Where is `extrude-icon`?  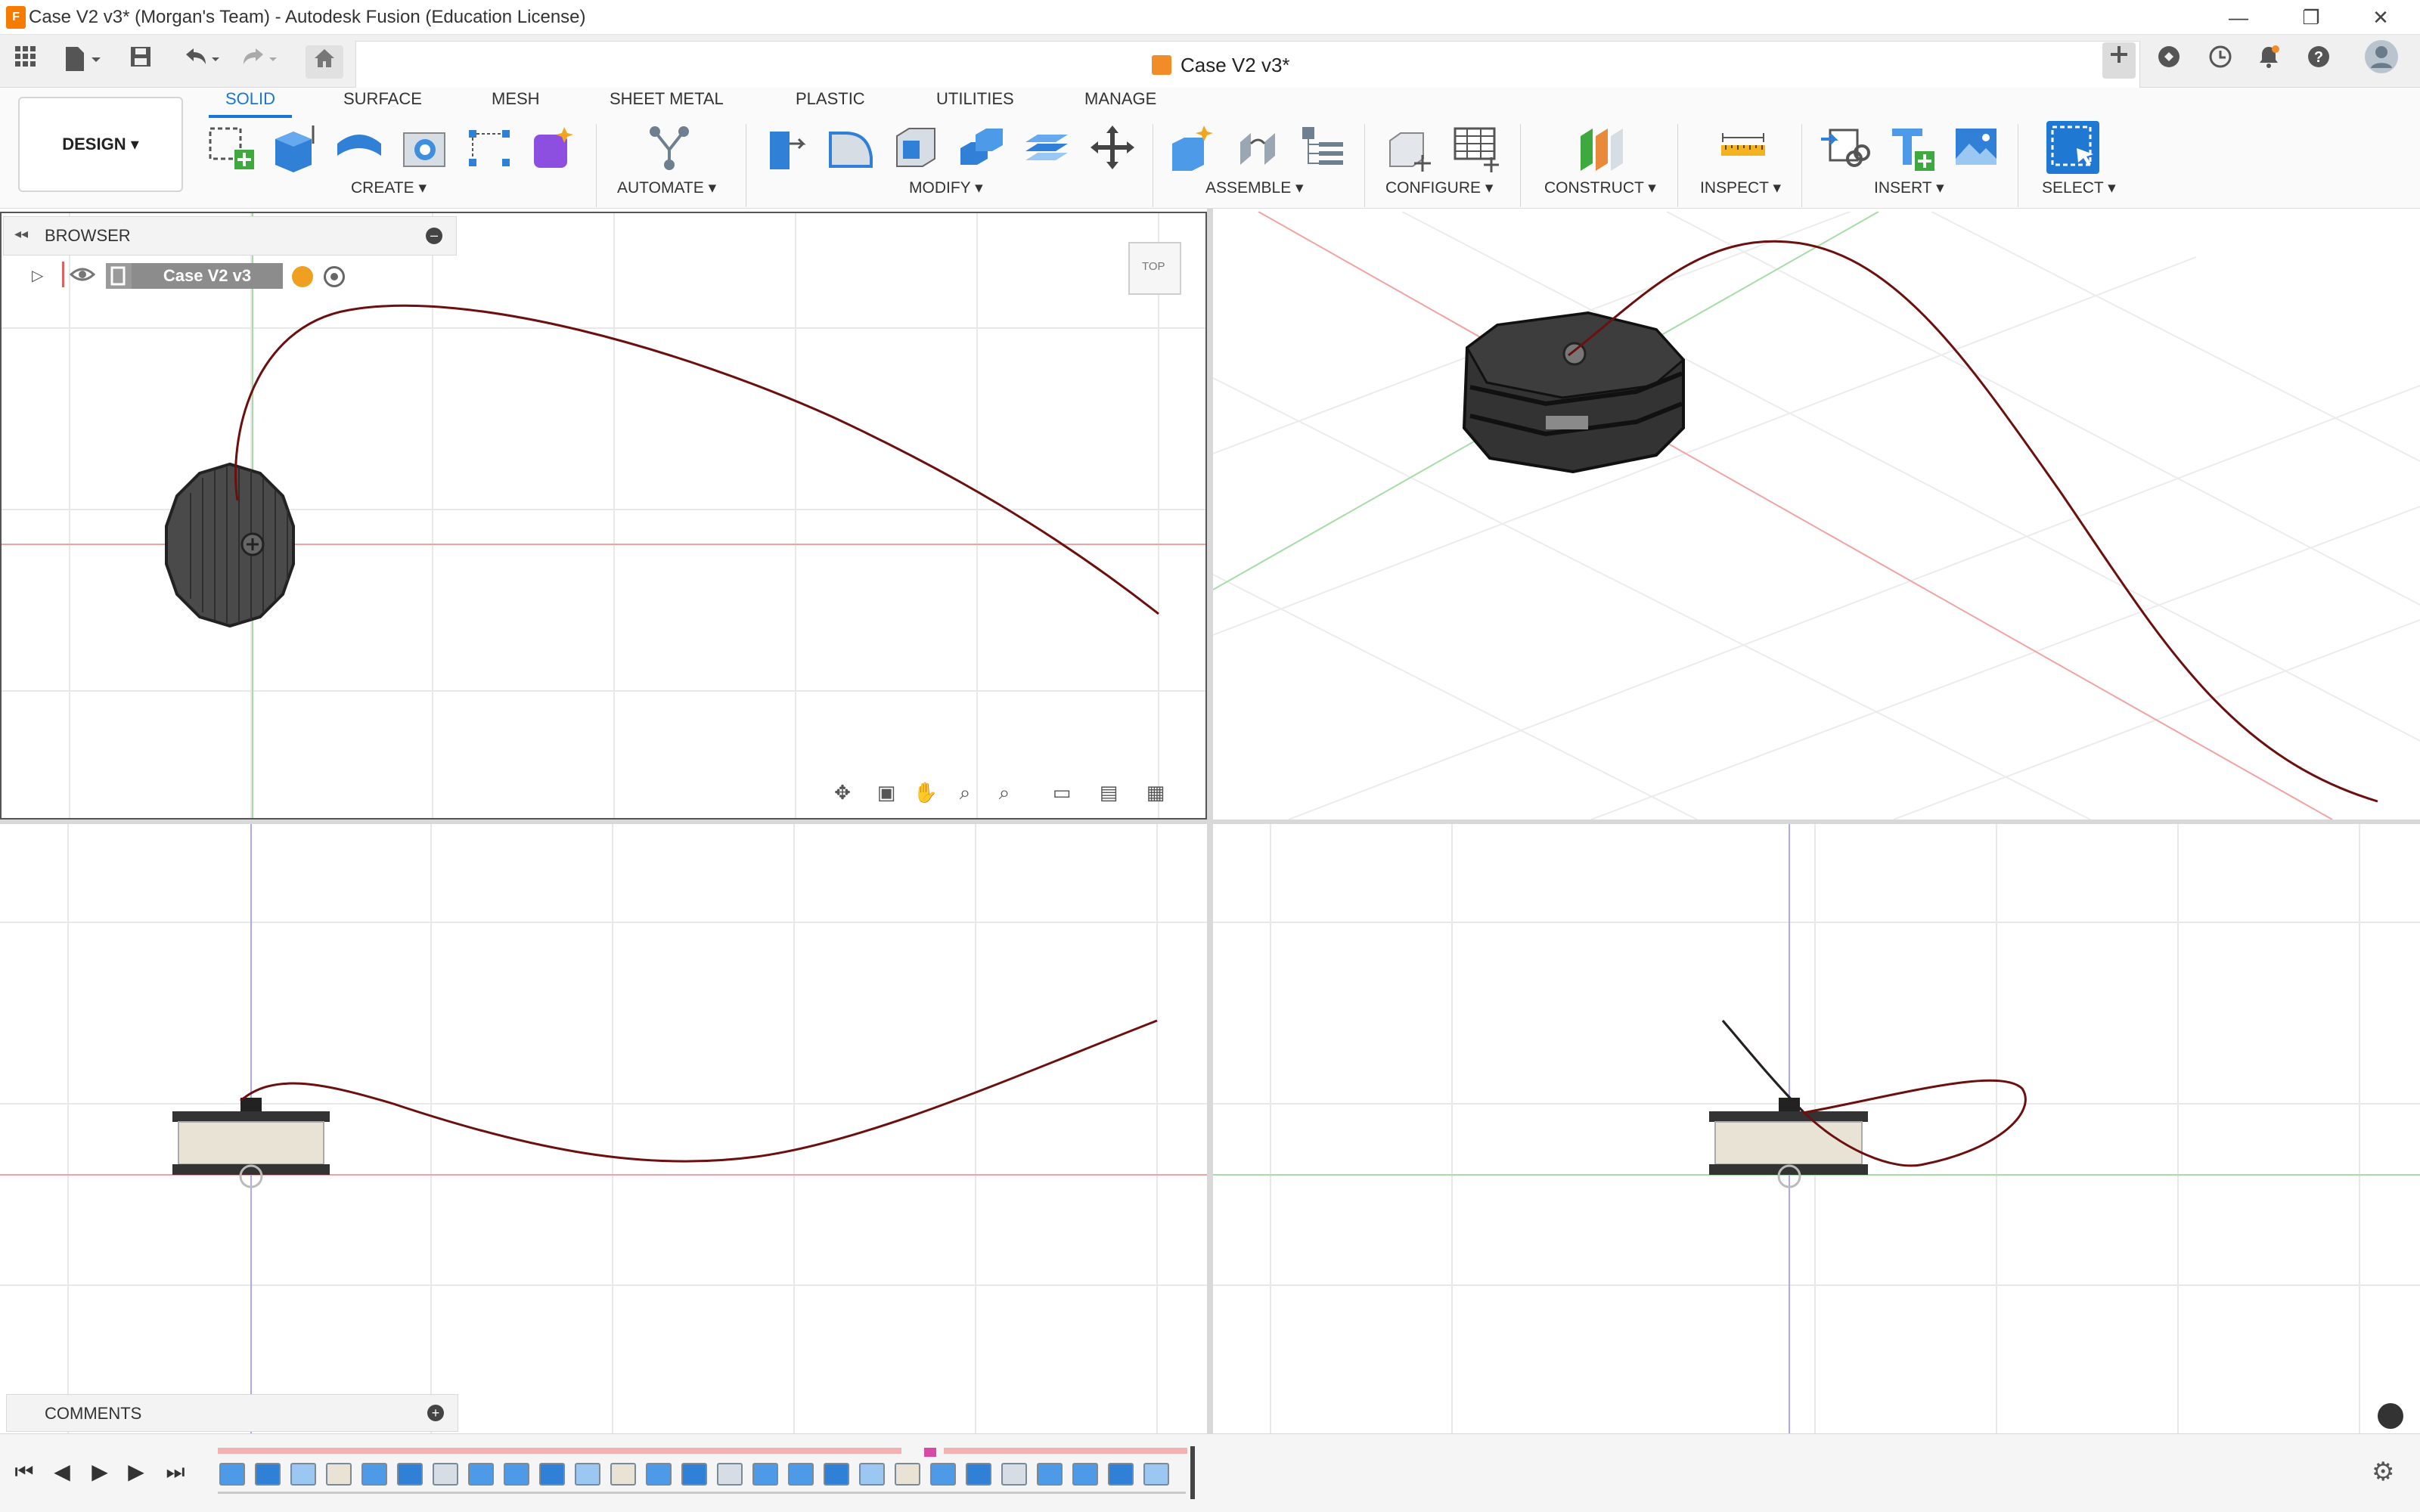
extrude-icon is located at coordinates (294, 147).